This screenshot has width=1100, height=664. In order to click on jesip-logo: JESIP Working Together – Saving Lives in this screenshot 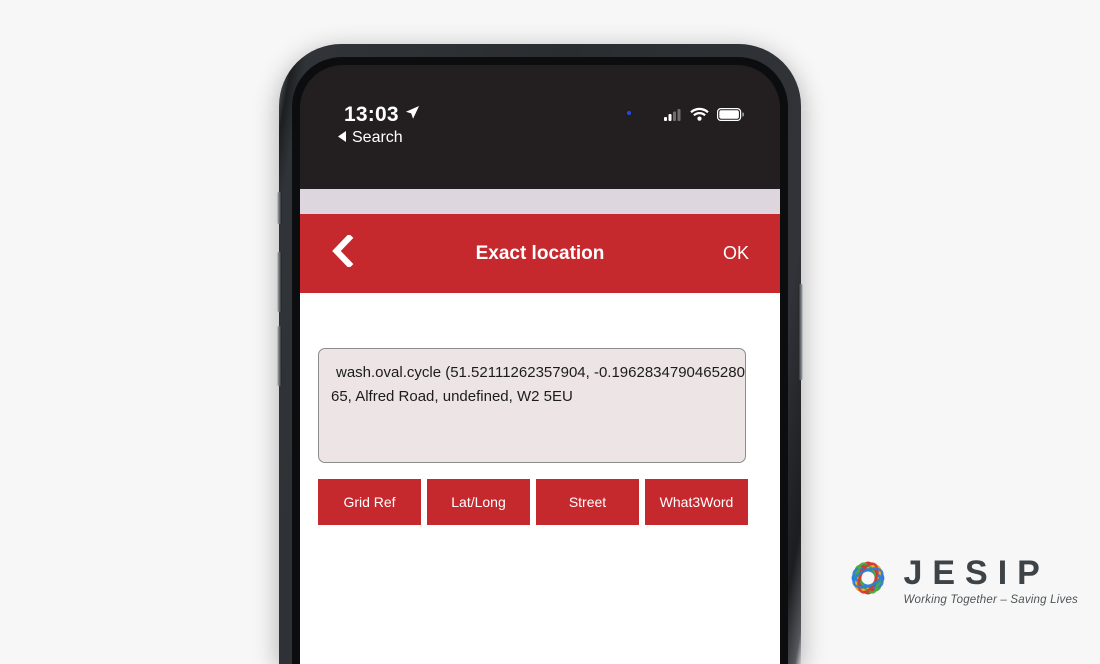, I will do `click(961, 580)`.